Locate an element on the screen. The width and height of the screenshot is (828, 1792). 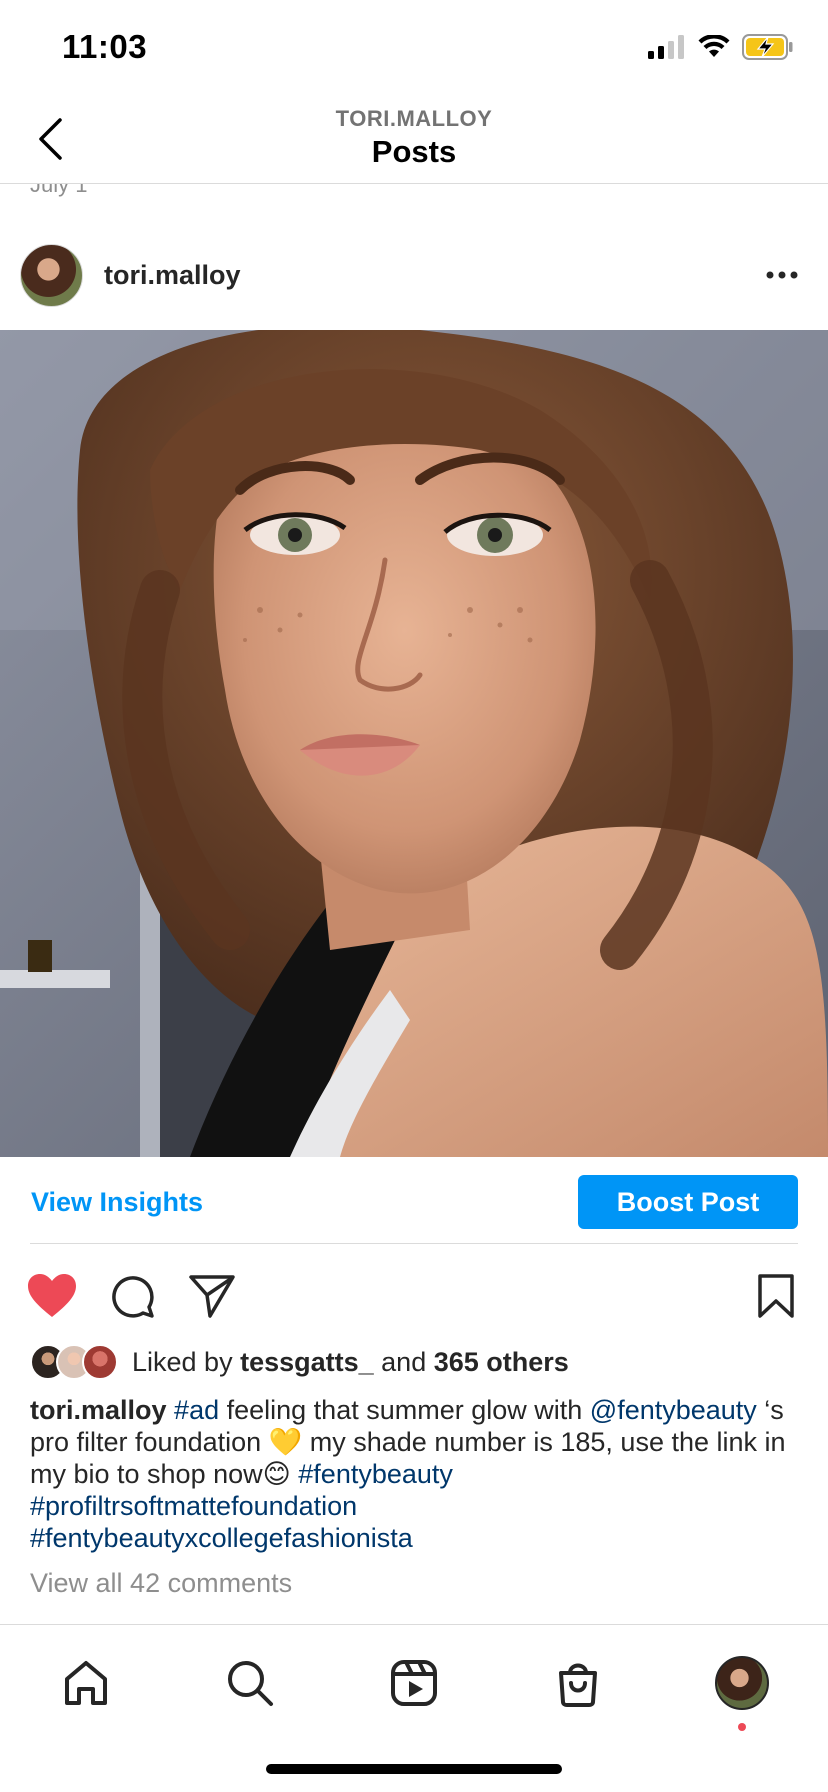
comment-icon is located at coordinates (133, 1297).